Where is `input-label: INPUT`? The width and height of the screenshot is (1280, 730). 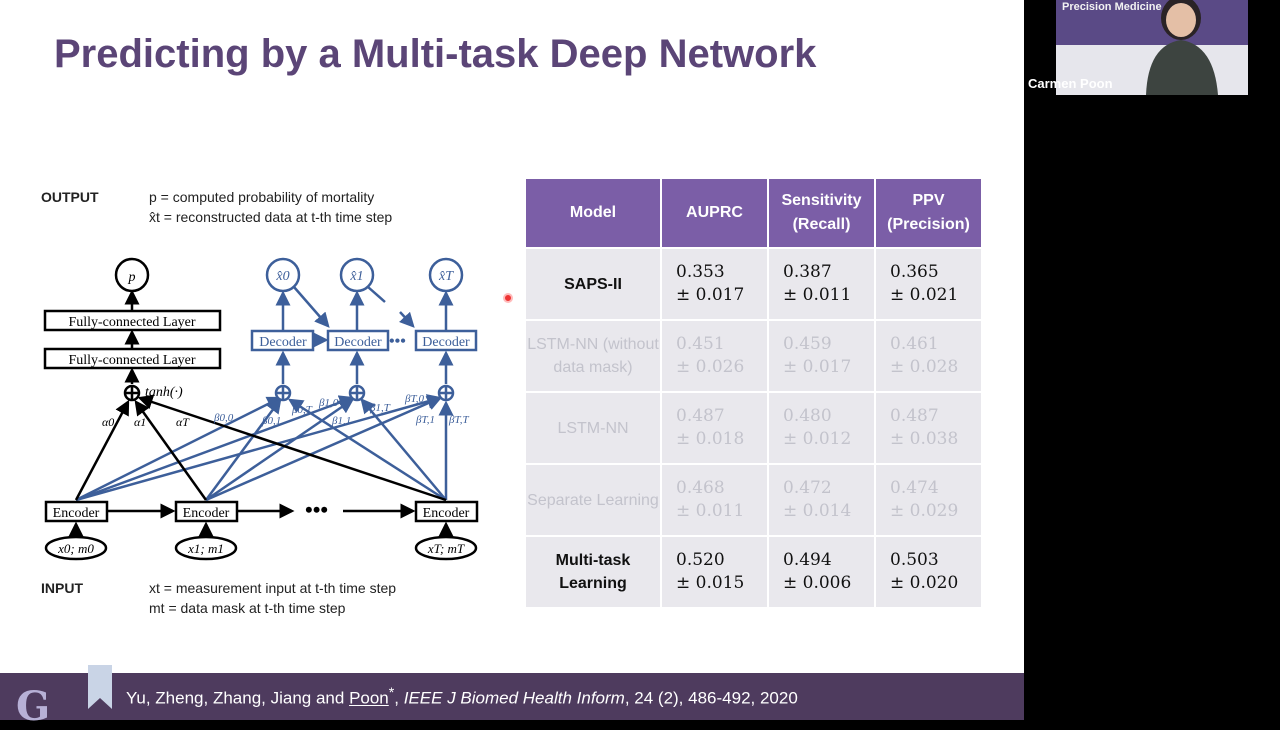 input-label: INPUT is located at coordinates (62, 588).